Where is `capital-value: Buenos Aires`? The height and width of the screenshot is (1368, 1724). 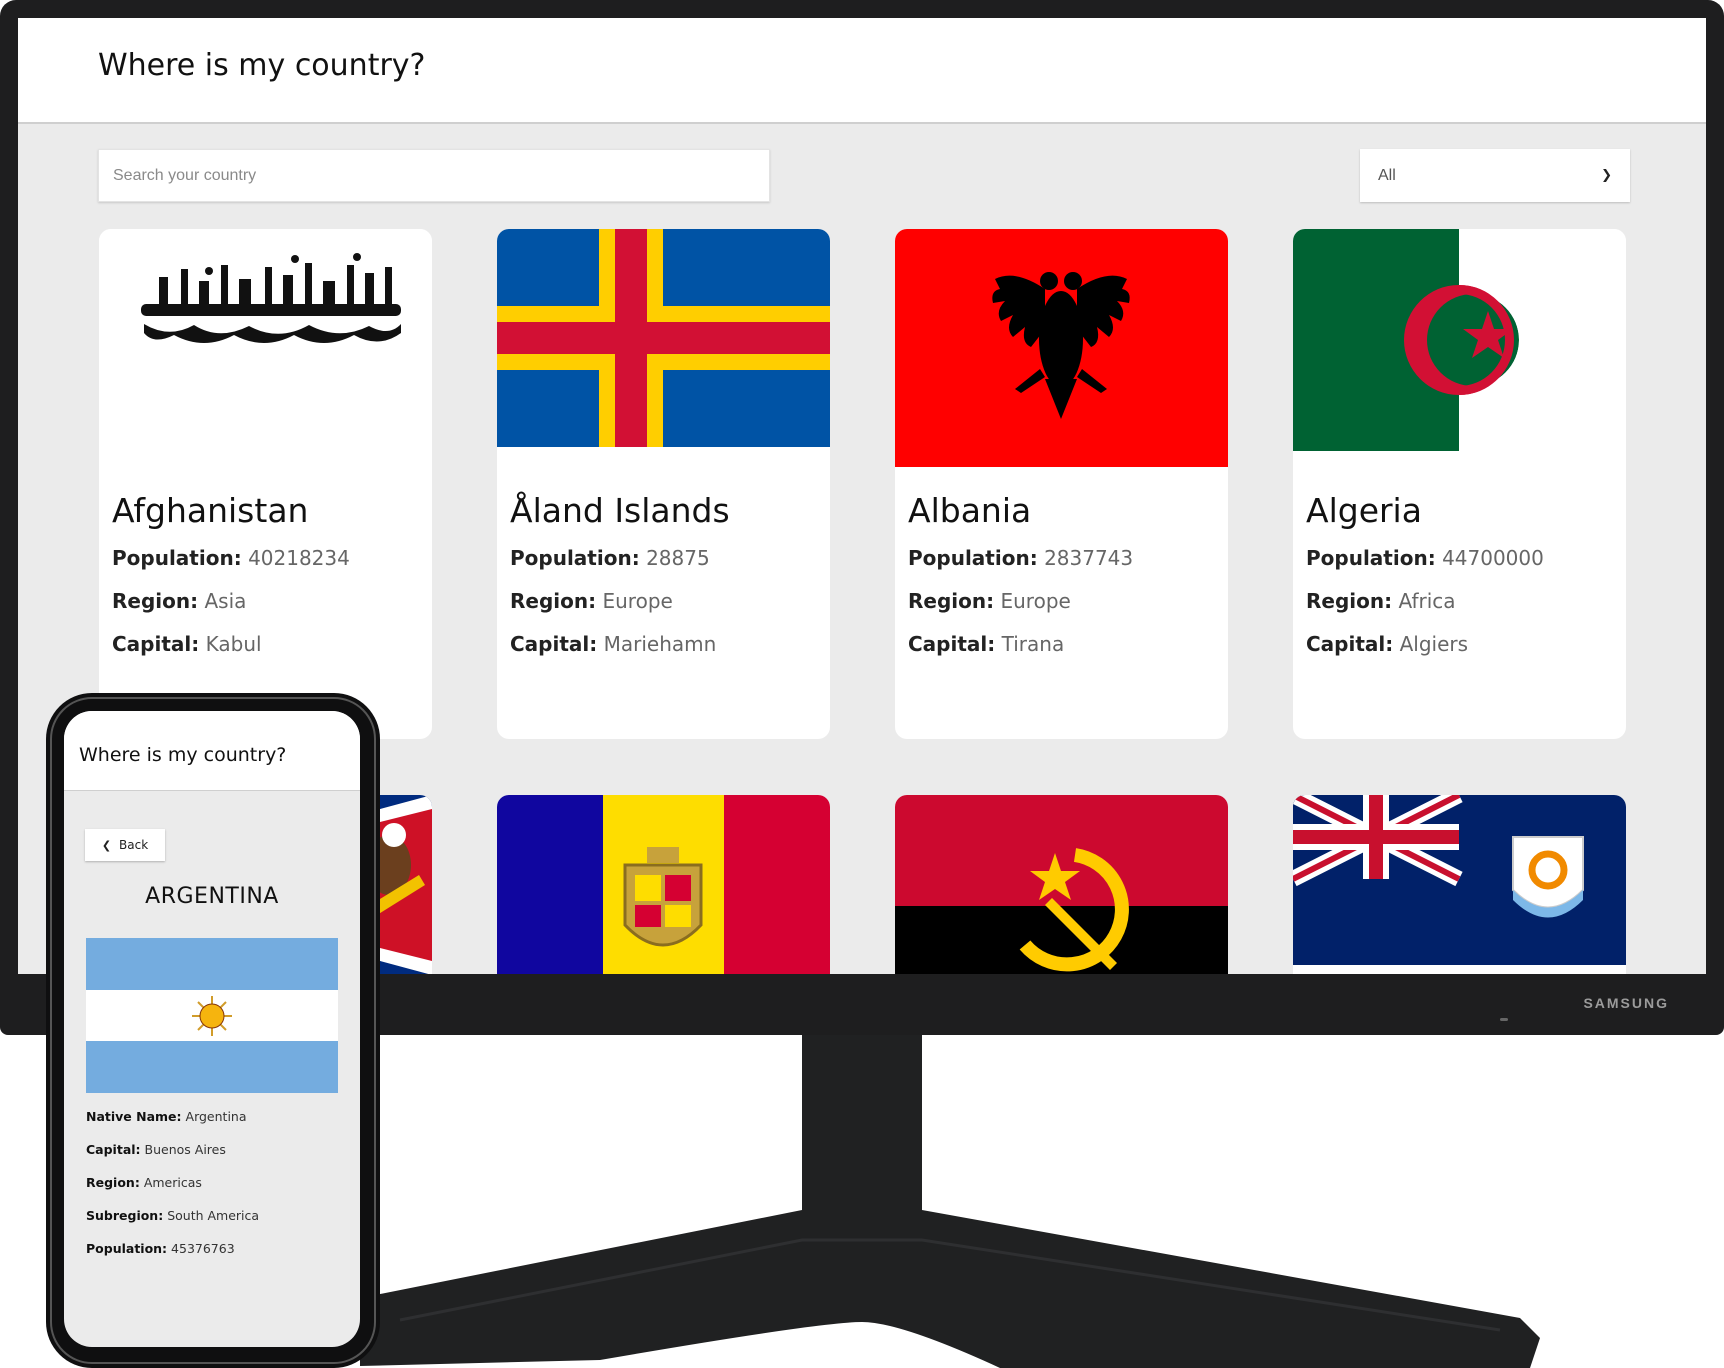
capital-value: Buenos Aires is located at coordinates (185, 1149).